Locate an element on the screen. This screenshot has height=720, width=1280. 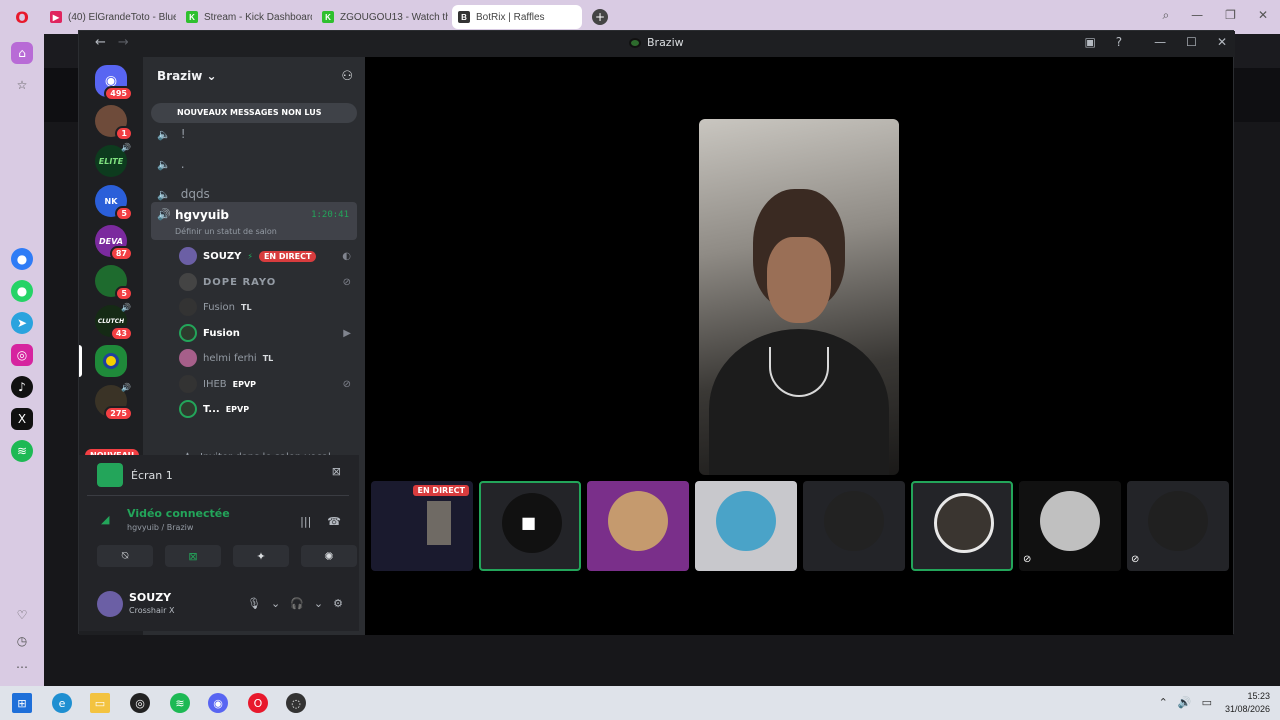
tab-kick-watch: K ZGOUGOU13 - Watch the is located at coordinates (382, 17).